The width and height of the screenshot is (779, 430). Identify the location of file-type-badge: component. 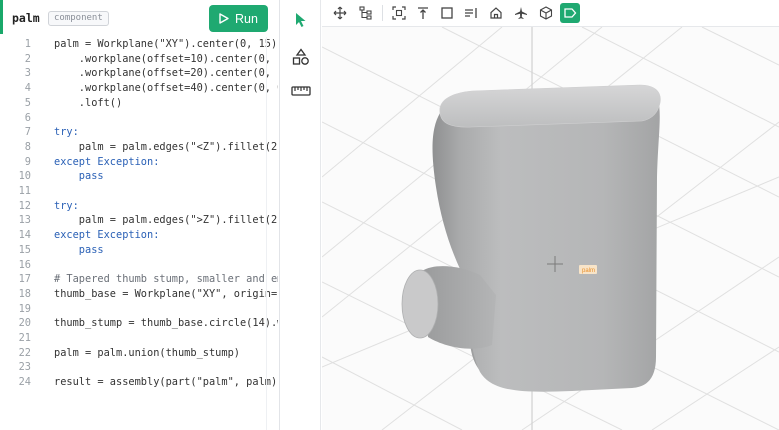
(78, 18).